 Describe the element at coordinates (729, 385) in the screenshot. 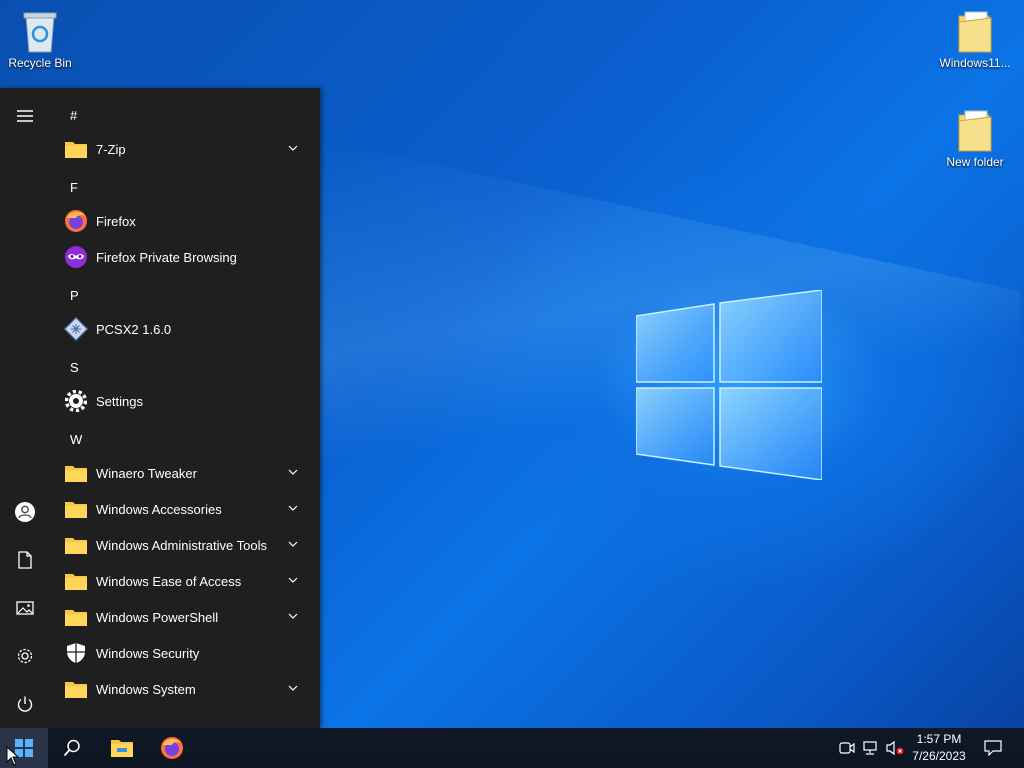

I see `windows-logo-wallpaper` at that location.